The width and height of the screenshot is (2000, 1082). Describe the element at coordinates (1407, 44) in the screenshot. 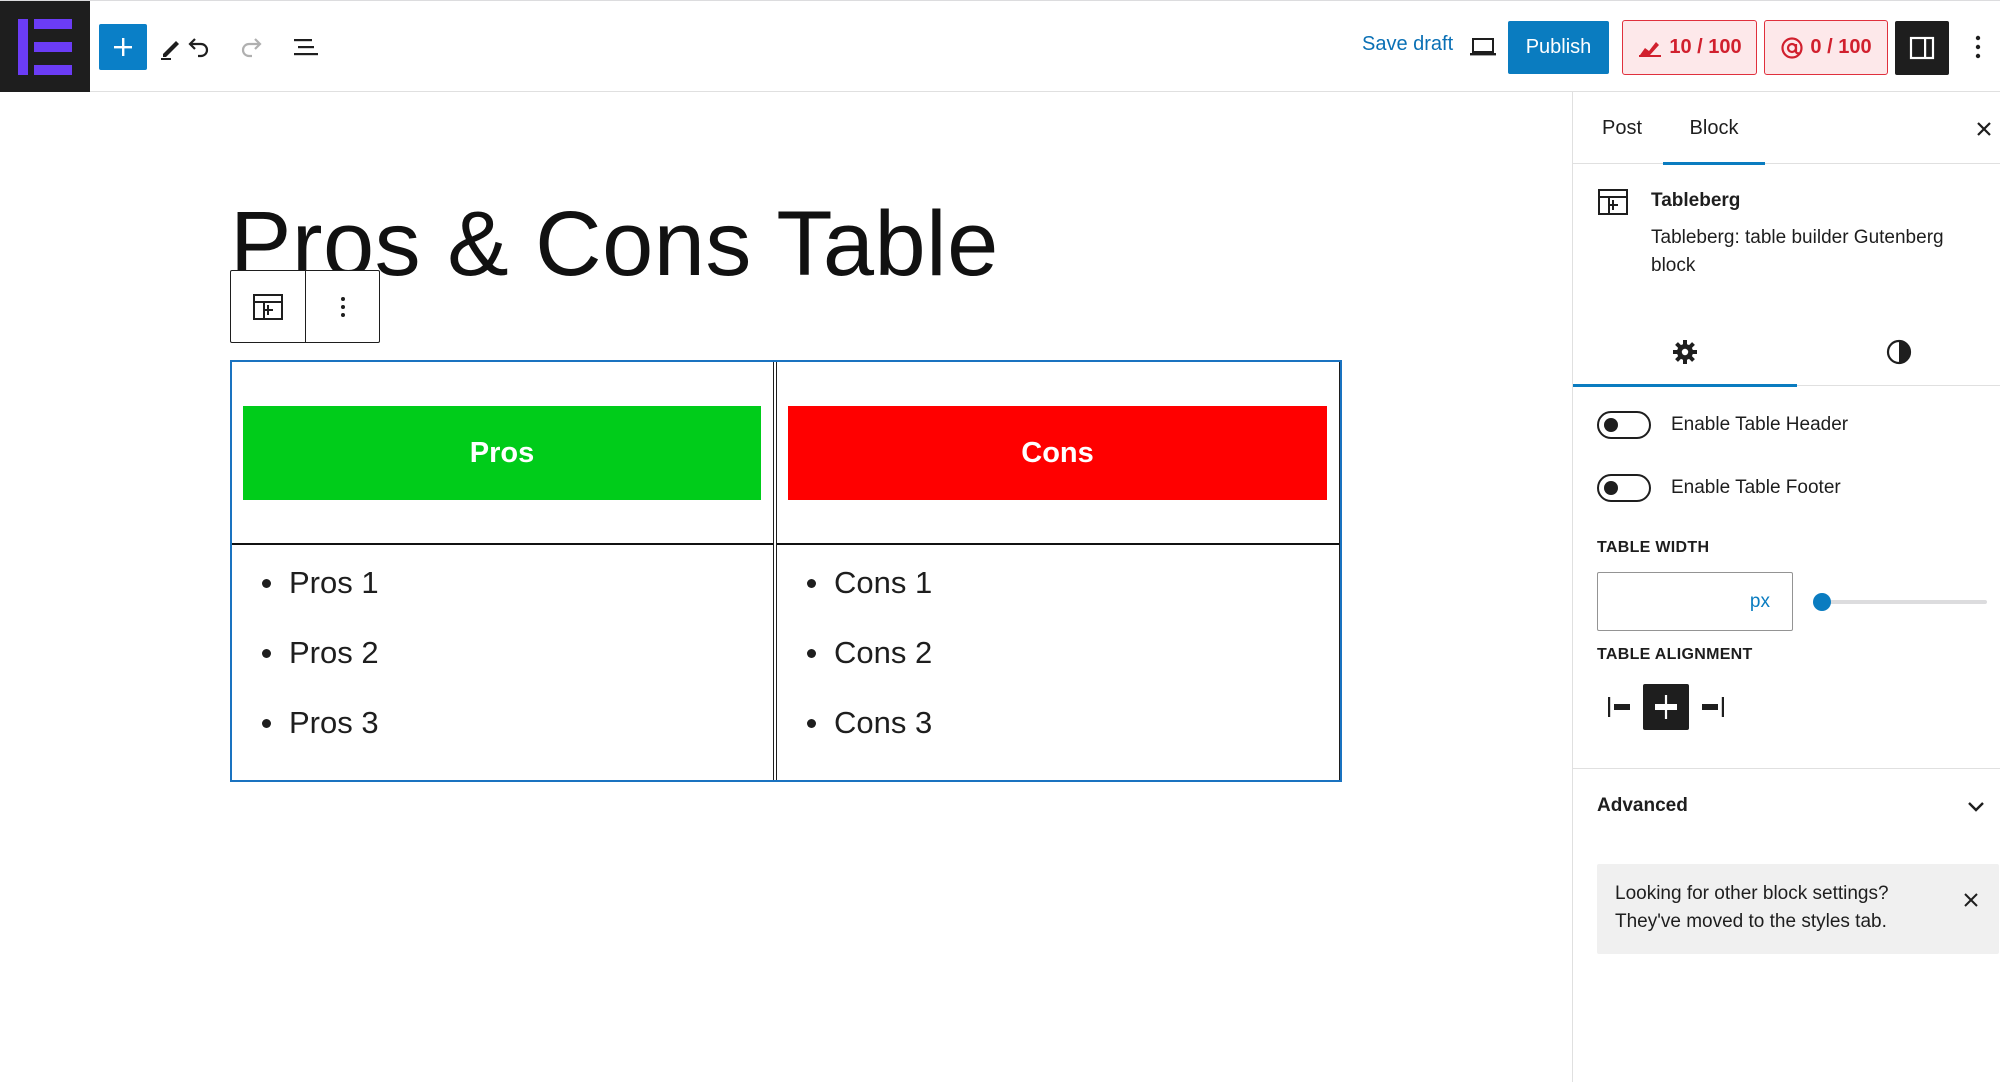

I see `save-draft-button: Save draft` at that location.